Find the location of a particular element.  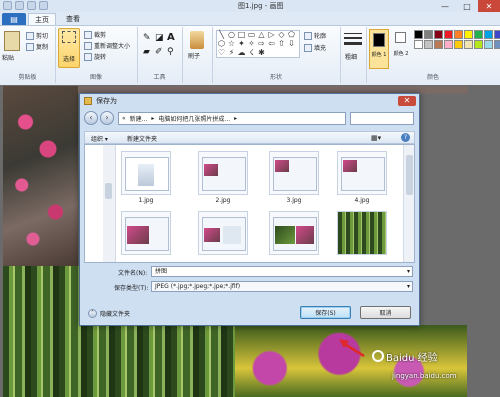

shape-option: ⇦ is located at coordinates (271, 44).